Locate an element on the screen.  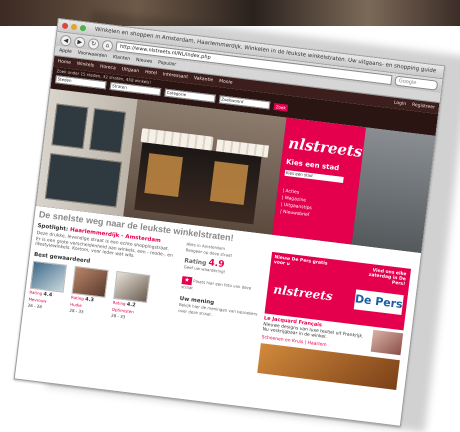
zoom-window-button is located at coordinates (83, 28).